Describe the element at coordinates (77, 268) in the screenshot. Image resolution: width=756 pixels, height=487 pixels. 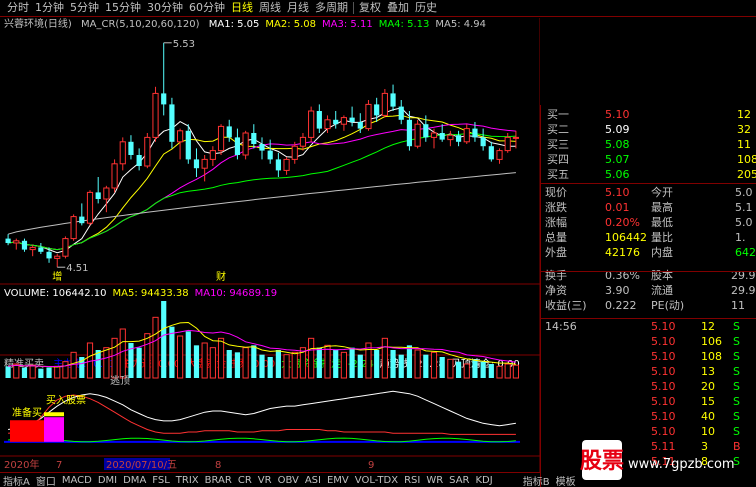
I see `low-marker-label: 4.51` at that location.